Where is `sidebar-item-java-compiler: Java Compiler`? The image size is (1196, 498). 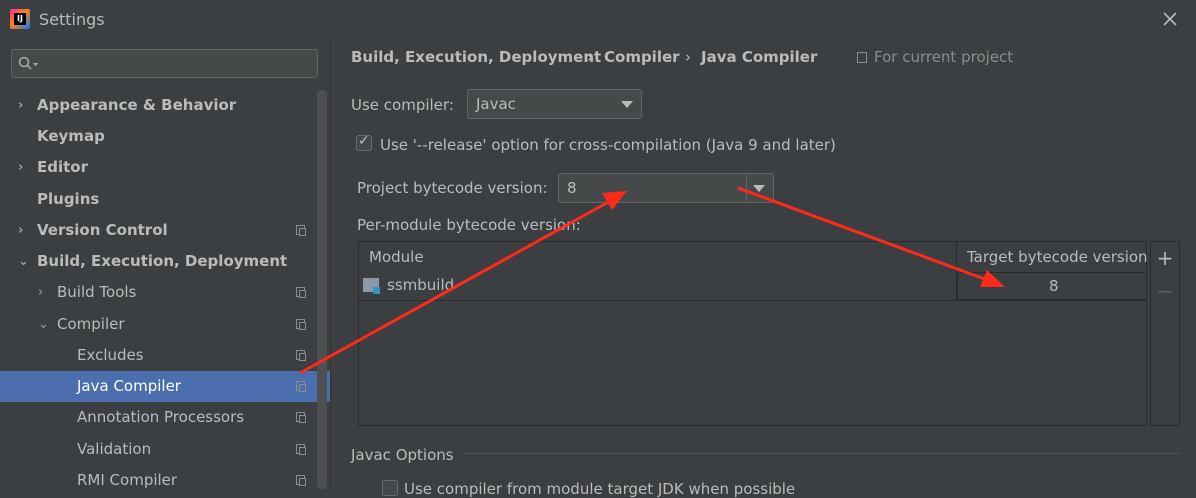 sidebar-item-java-compiler: Java Compiler is located at coordinates (165, 386).